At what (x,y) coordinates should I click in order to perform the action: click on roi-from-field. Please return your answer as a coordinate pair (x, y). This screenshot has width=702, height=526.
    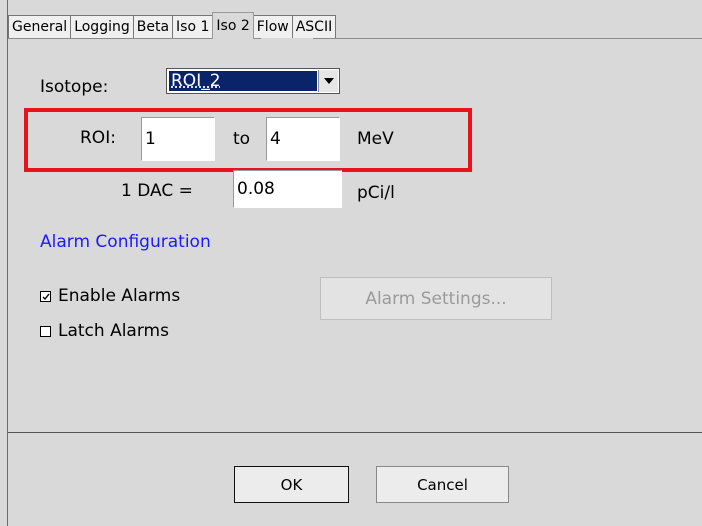
    Looking at the image, I should click on (178, 139).